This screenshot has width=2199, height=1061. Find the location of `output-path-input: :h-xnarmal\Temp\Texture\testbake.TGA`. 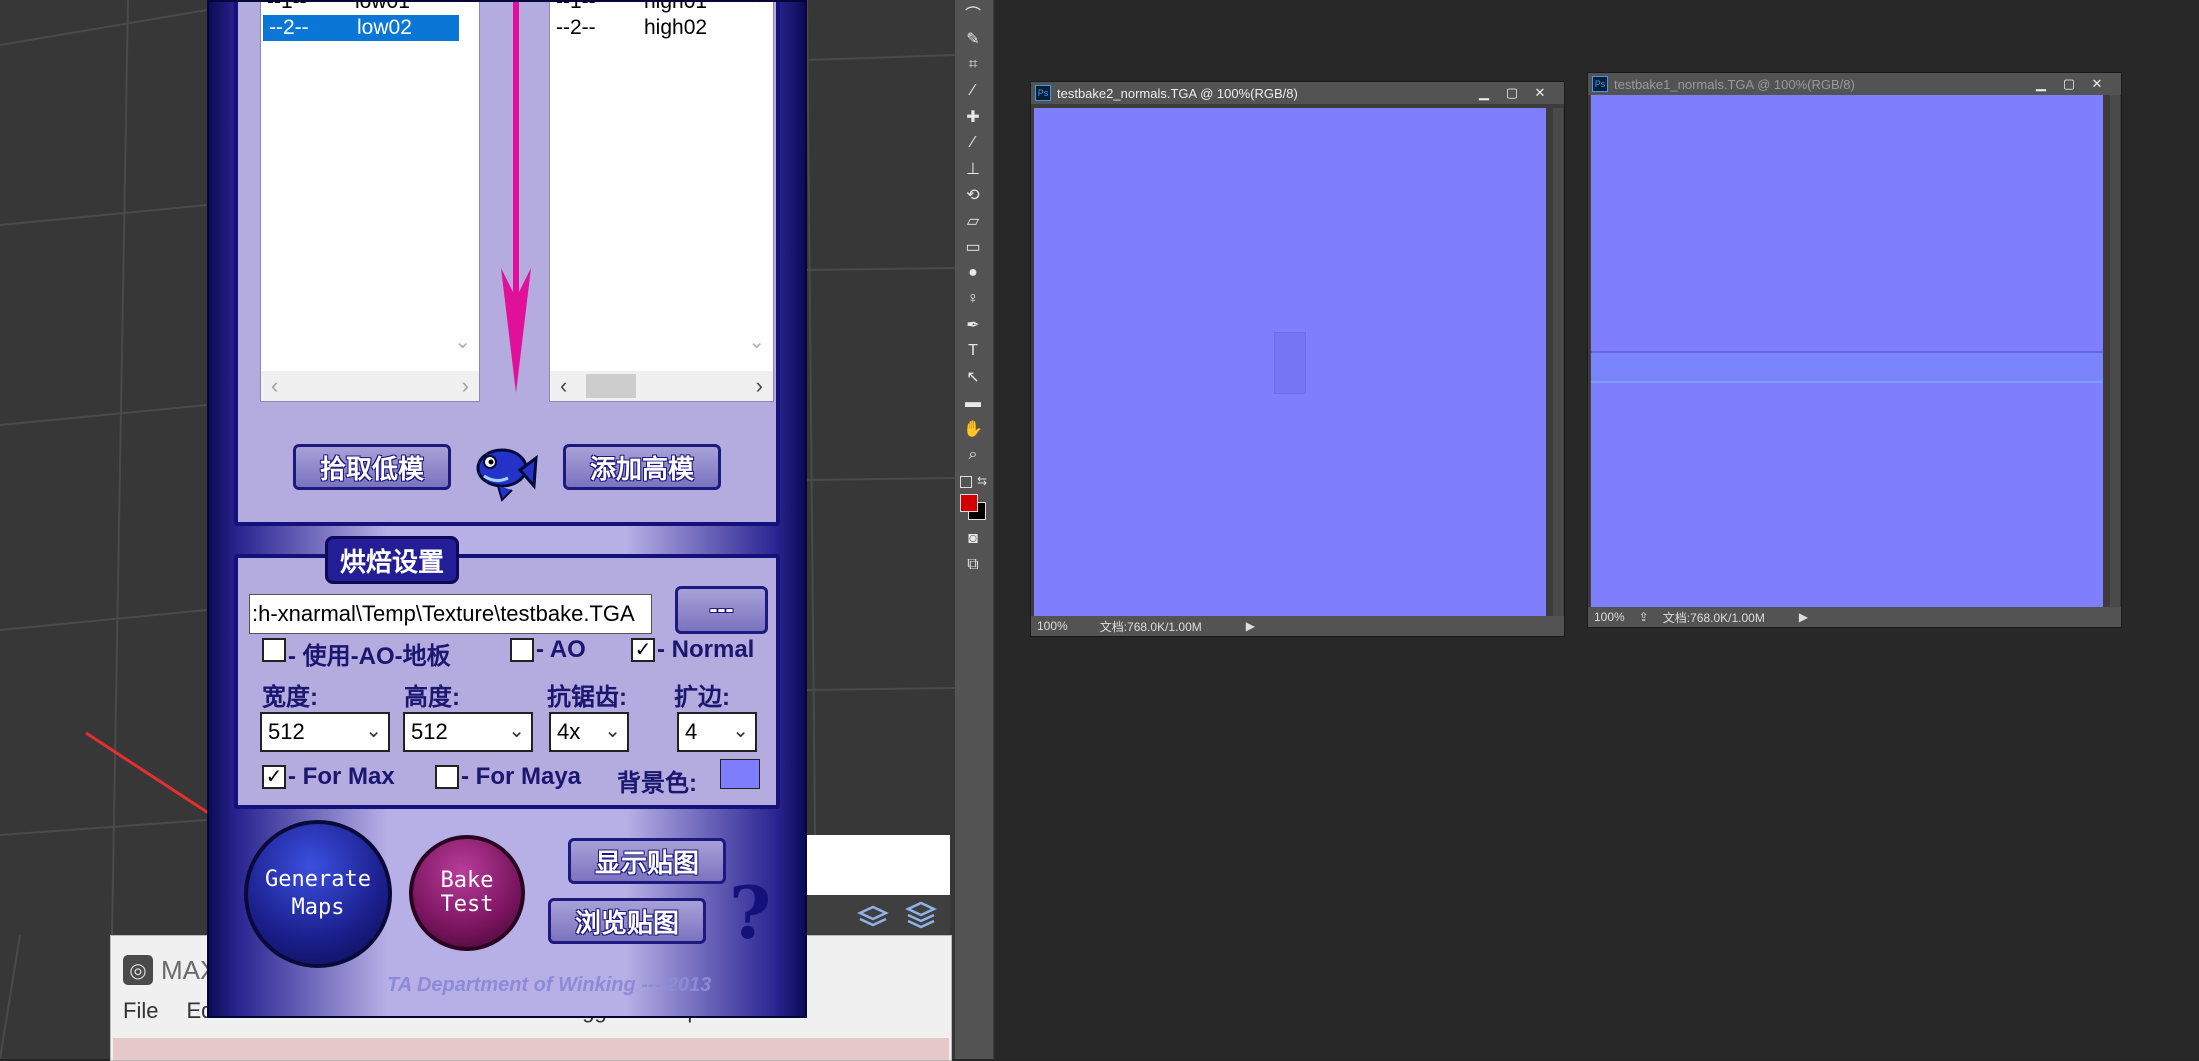

output-path-input: :h-xnarmal\Temp\Texture\testbake.TGA is located at coordinates (450, 614).